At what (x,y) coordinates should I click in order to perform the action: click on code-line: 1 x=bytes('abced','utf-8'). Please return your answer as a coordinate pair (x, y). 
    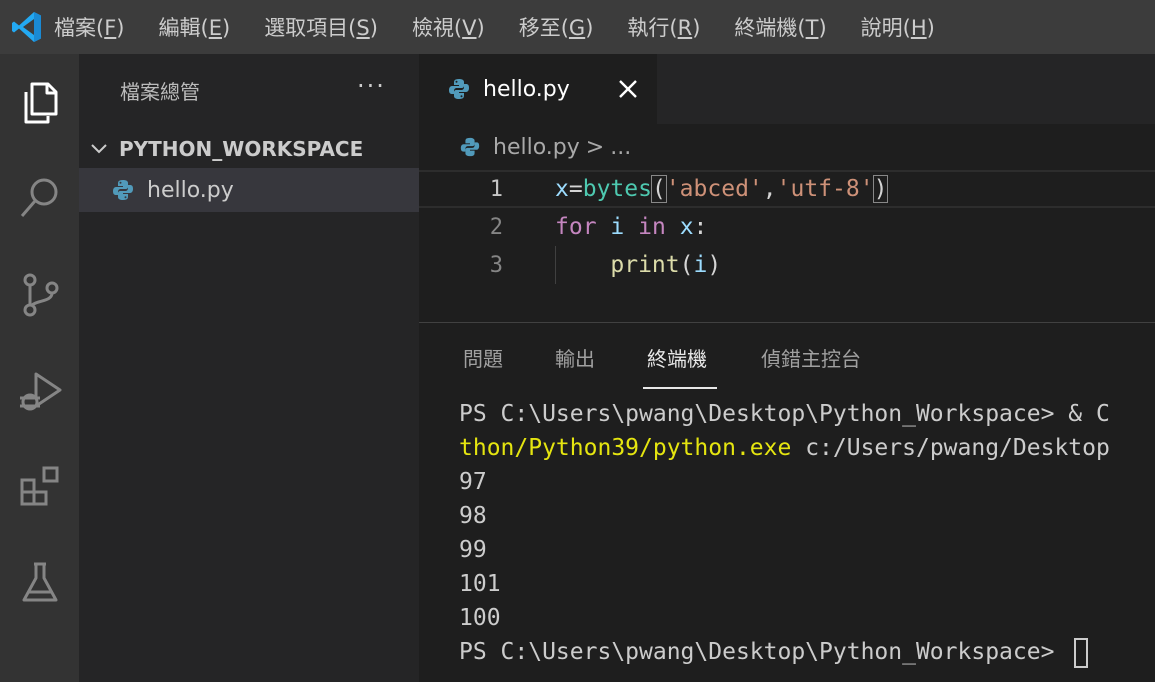
    Looking at the image, I should click on (787, 189).